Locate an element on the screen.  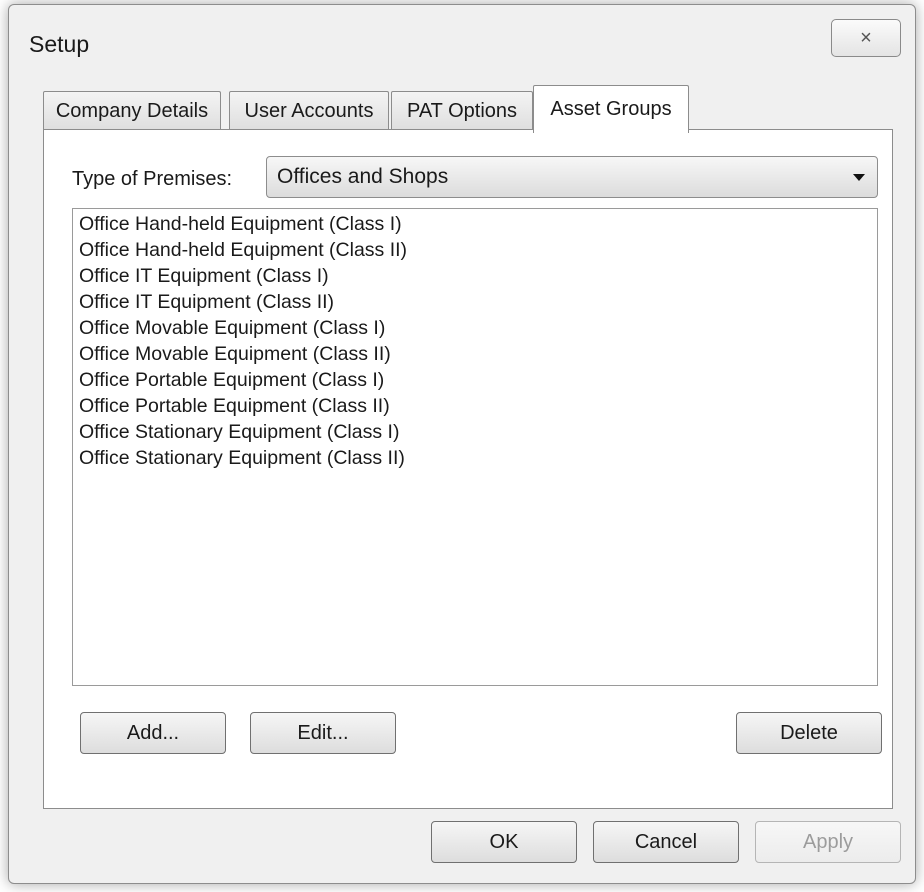
dialog-title: Setup is located at coordinates (59, 44).